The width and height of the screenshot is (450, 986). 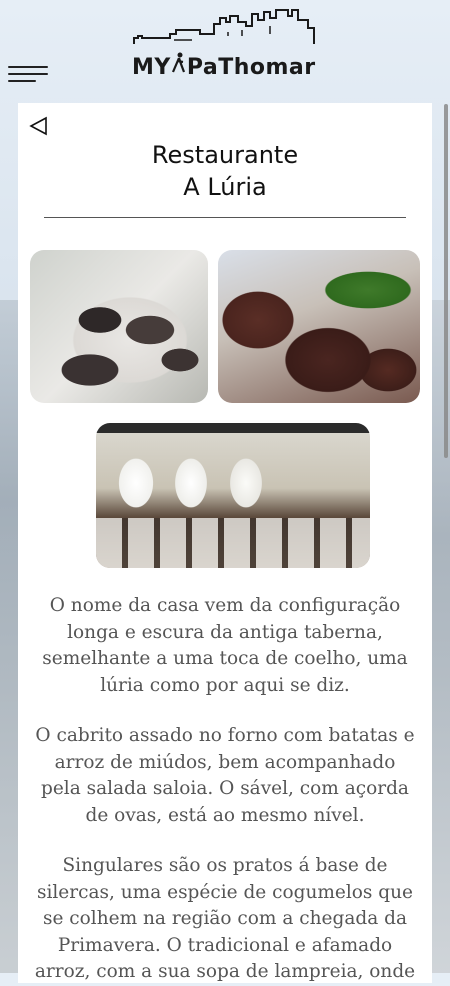 What do you see at coordinates (446, 281) in the screenshot?
I see `scrollbar` at bounding box center [446, 281].